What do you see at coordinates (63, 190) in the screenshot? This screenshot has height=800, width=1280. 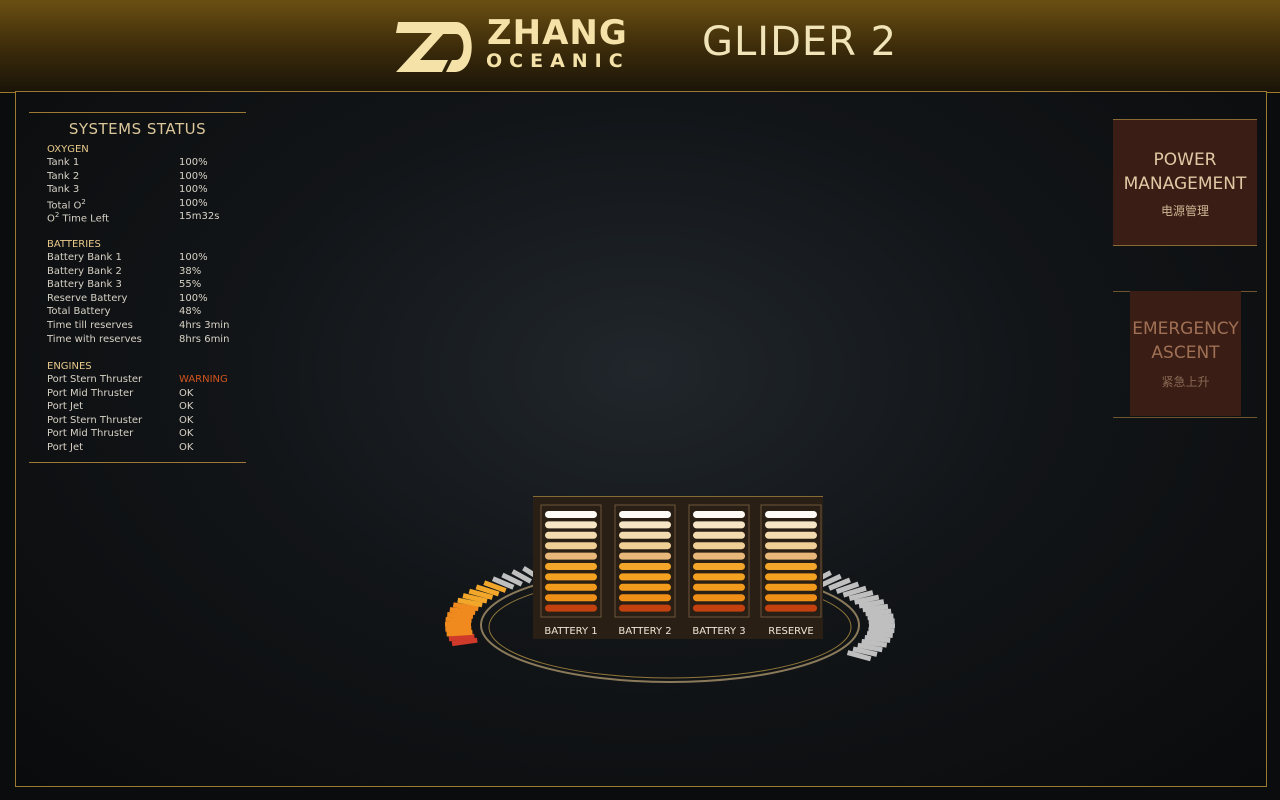 I see `status-row-label: Tank 3` at bounding box center [63, 190].